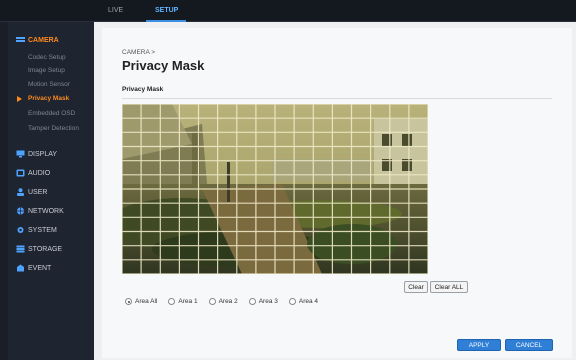 This screenshot has height=360, width=576. I want to click on radio-button-checked, so click(128, 301).